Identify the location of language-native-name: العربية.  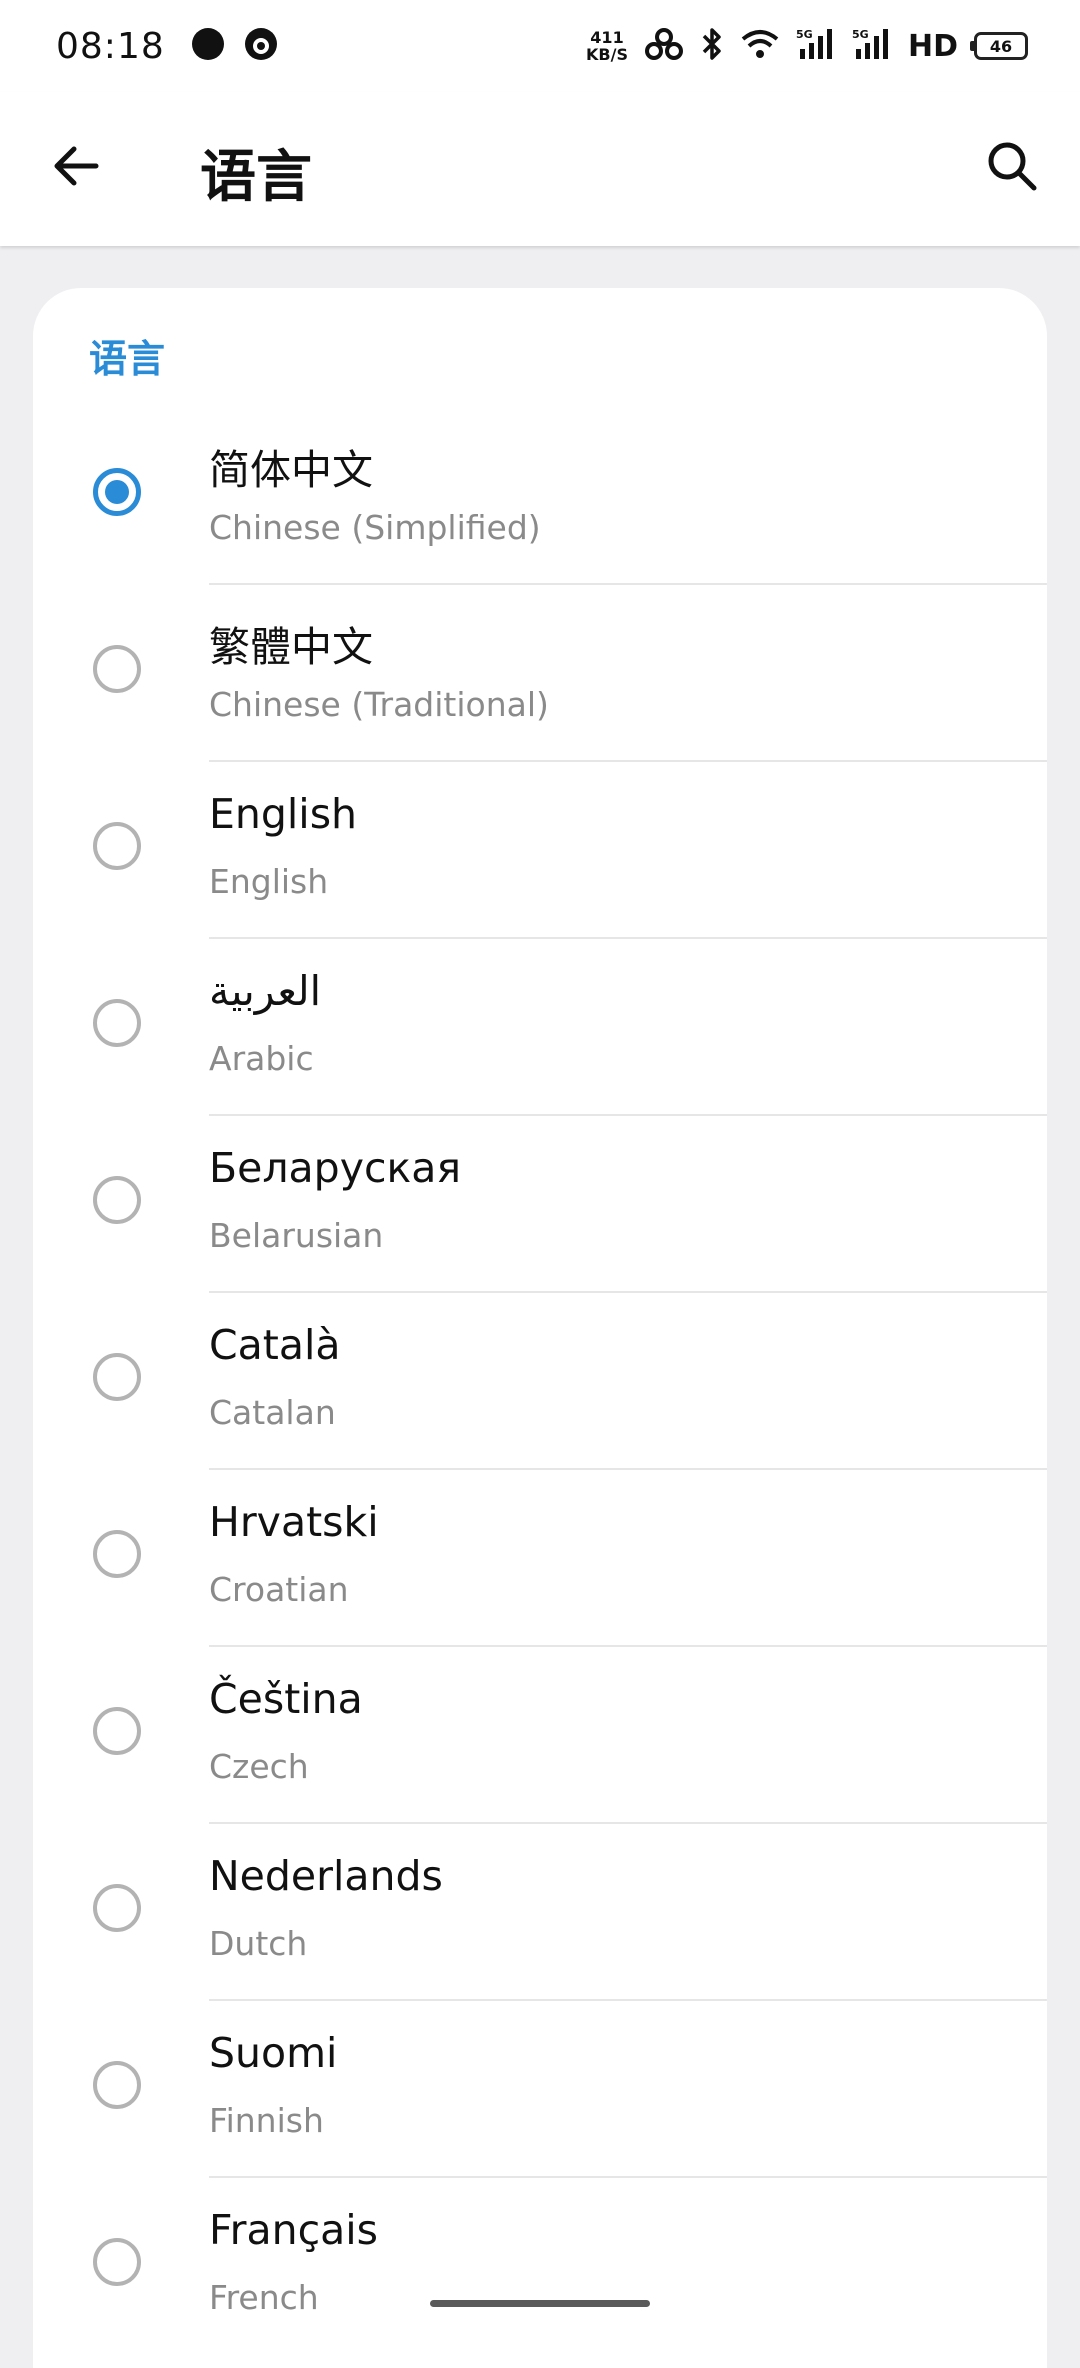
(265, 991).